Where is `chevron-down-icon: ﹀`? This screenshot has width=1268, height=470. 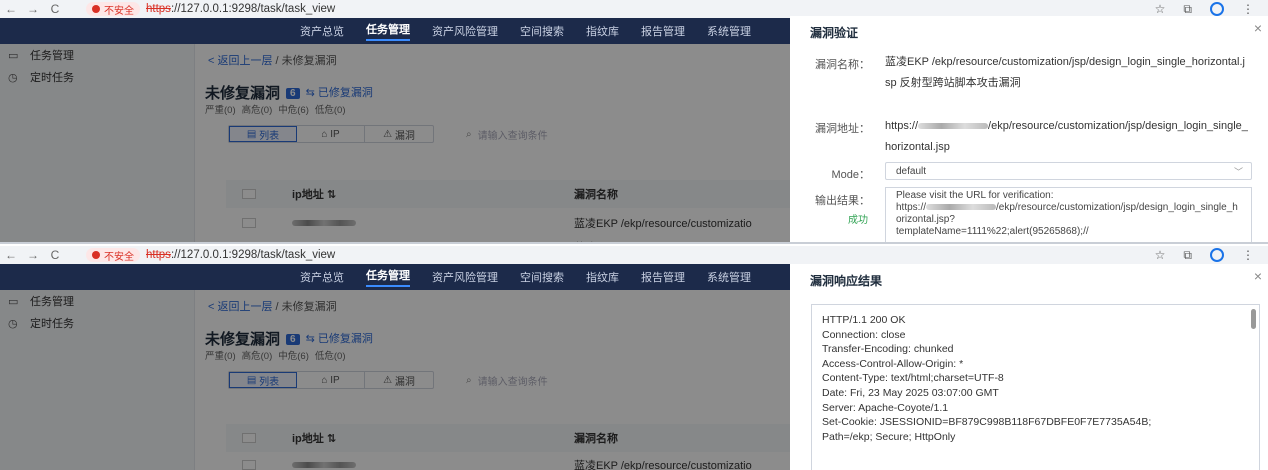 chevron-down-icon: ﹀ is located at coordinates (1238, 171).